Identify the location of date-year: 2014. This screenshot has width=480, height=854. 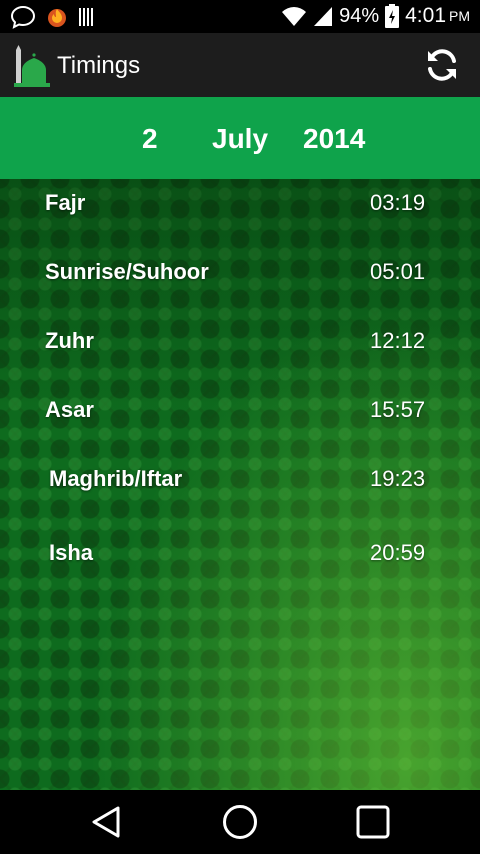
(334, 138).